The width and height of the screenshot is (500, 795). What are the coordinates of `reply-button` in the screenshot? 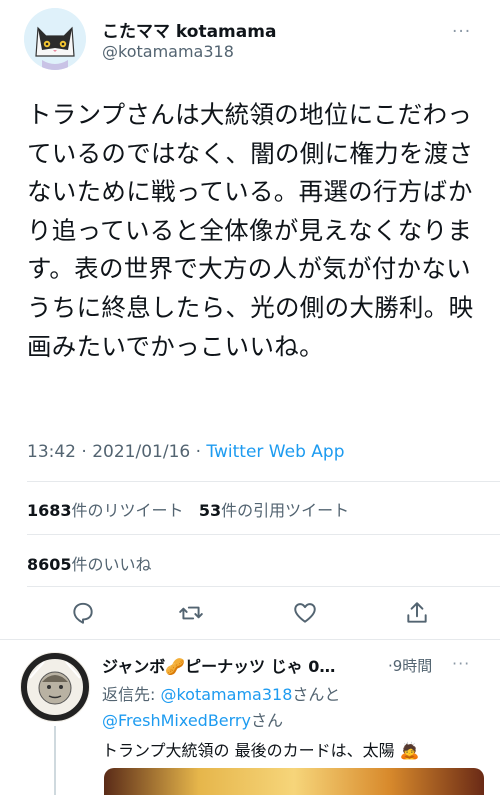 It's located at (85, 614).